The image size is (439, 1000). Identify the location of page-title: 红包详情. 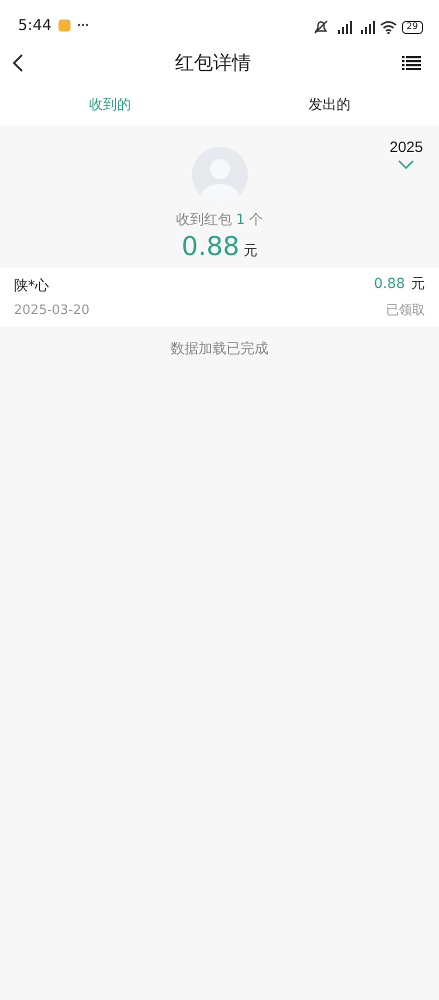
(213, 63).